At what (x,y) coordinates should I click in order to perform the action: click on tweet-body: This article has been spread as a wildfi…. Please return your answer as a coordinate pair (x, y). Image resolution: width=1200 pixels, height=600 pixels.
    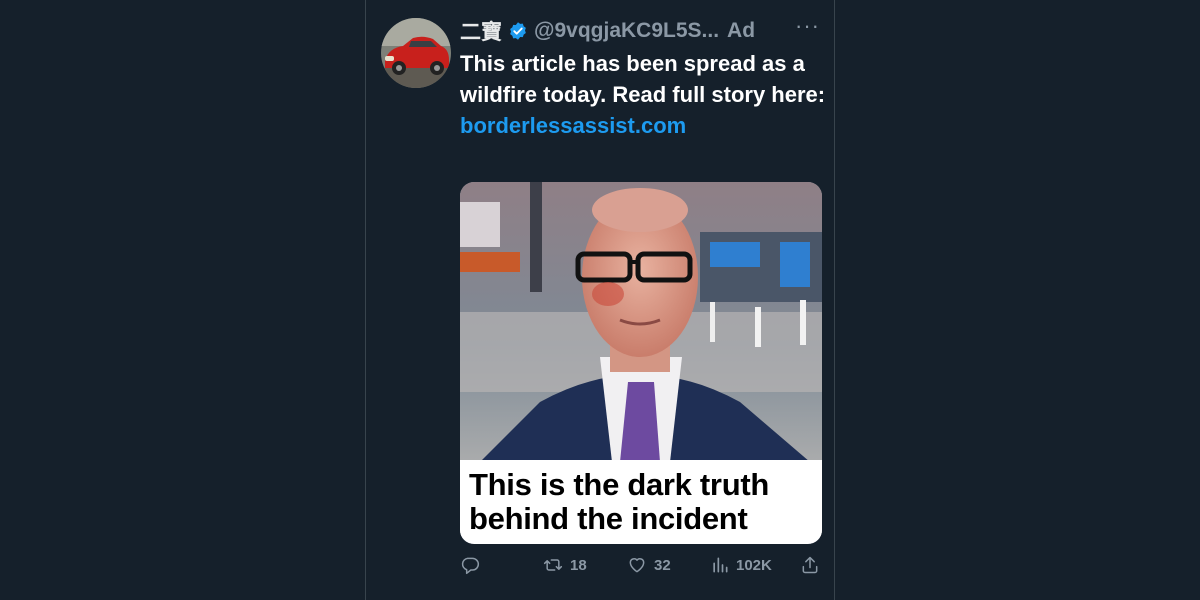
    Looking at the image, I should click on (643, 79).